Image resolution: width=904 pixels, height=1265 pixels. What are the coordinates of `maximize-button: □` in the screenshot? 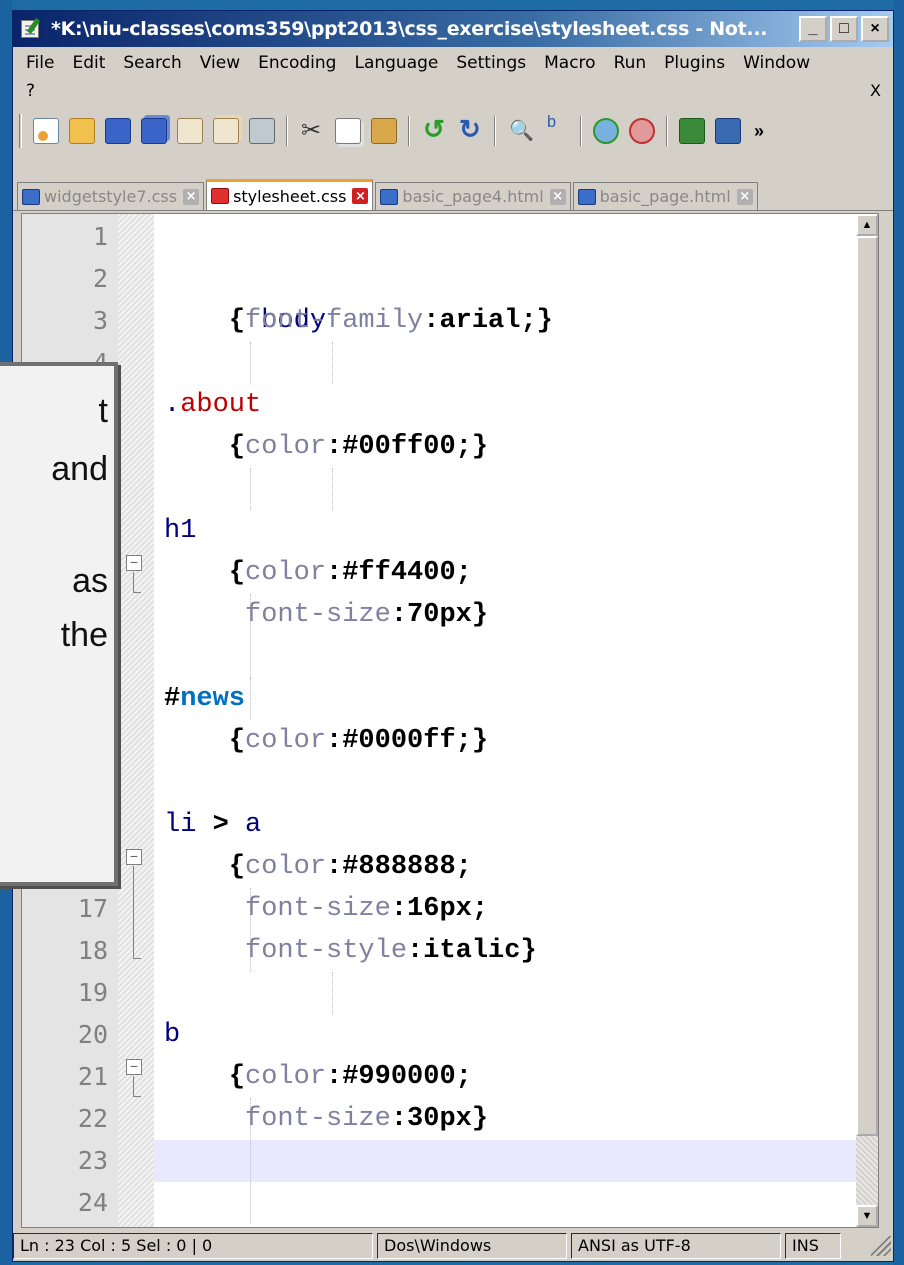 It's located at (844, 29).